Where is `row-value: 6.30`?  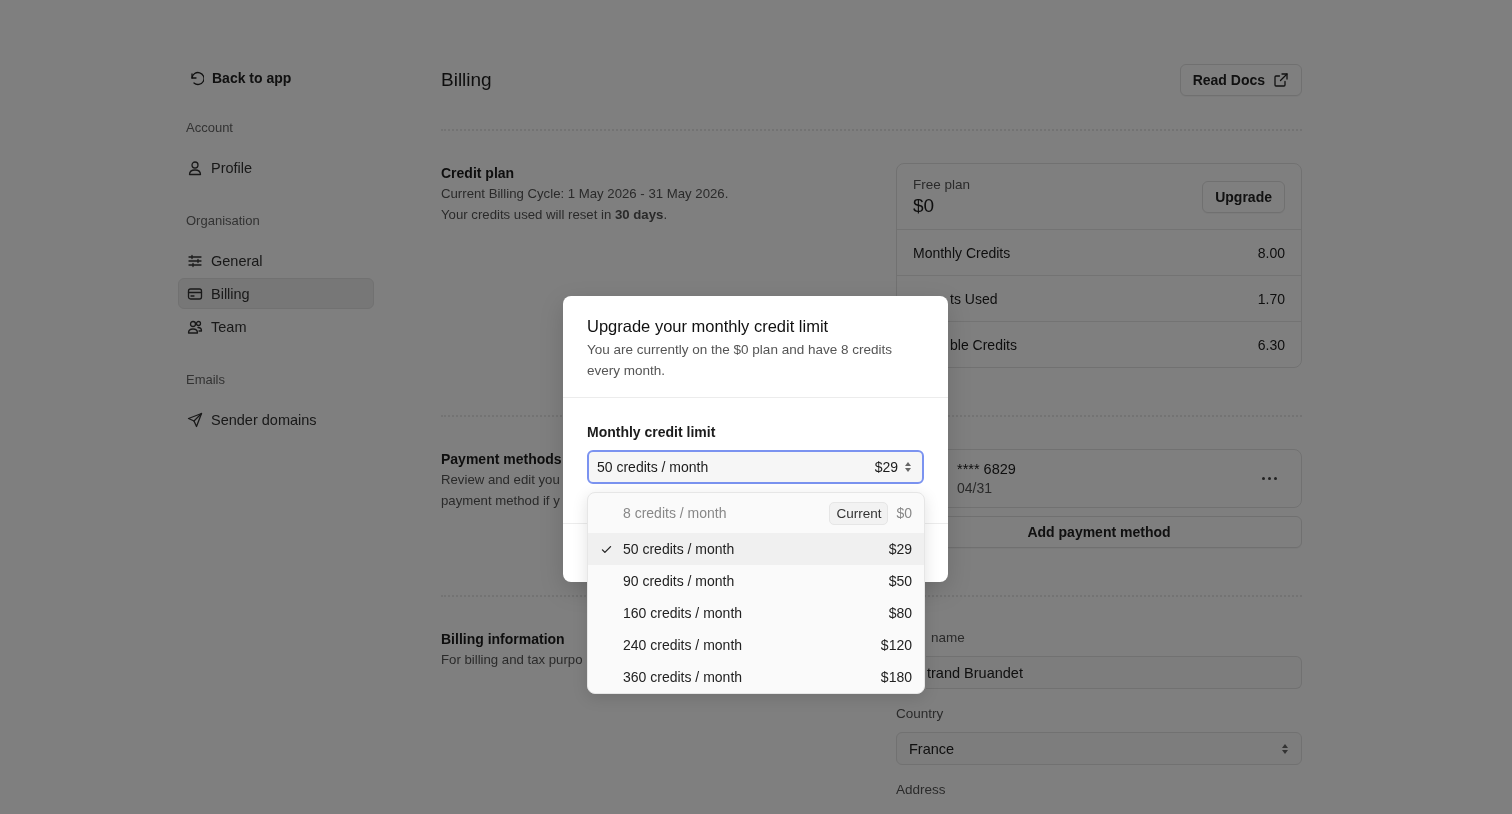
row-value: 6.30 is located at coordinates (1271, 344).